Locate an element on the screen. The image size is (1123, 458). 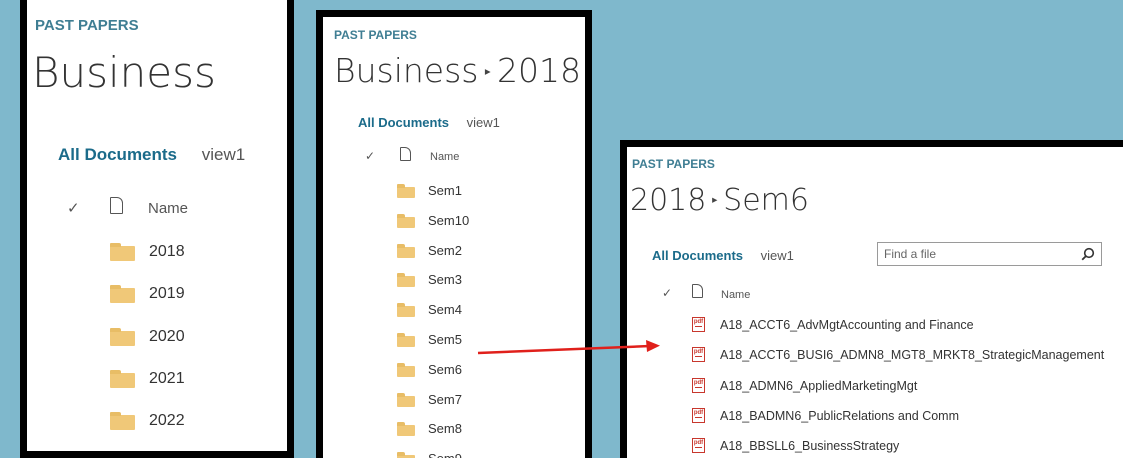
folder-name: 2022 is located at coordinates (167, 421).